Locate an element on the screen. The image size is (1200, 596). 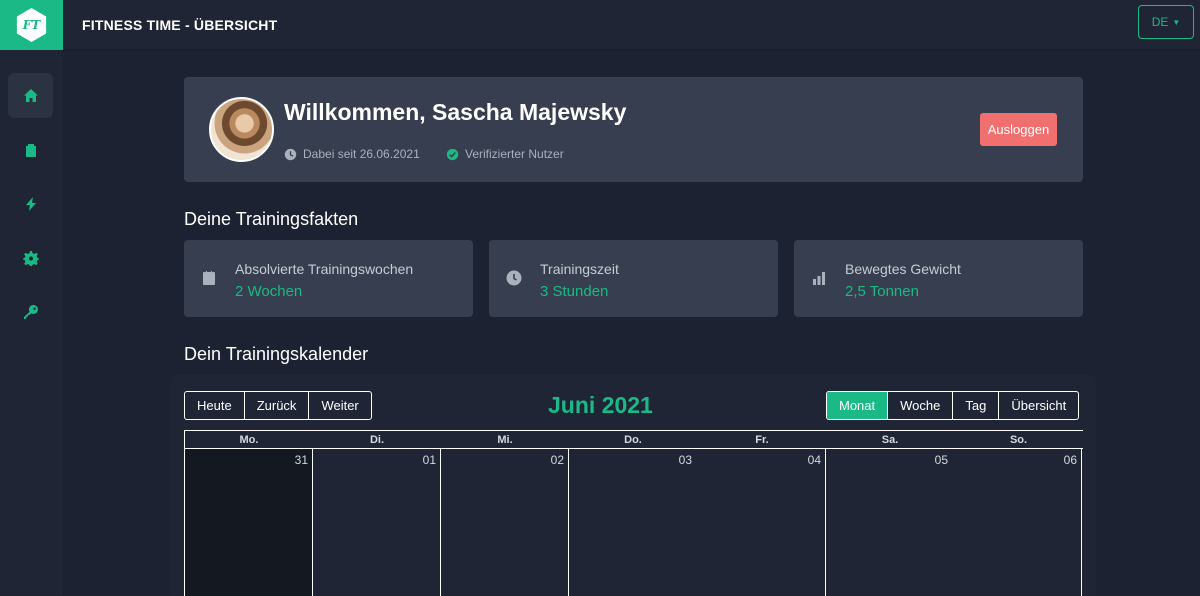
facts-heading: Deine Trainingsfakten is located at coordinates (271, 219).